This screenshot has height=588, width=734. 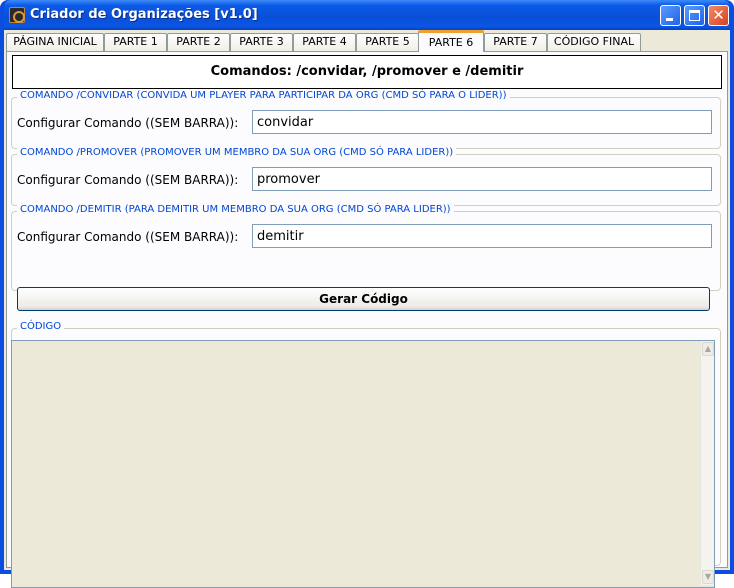 I want to click on convidar-input, so click(x=482, y=122).